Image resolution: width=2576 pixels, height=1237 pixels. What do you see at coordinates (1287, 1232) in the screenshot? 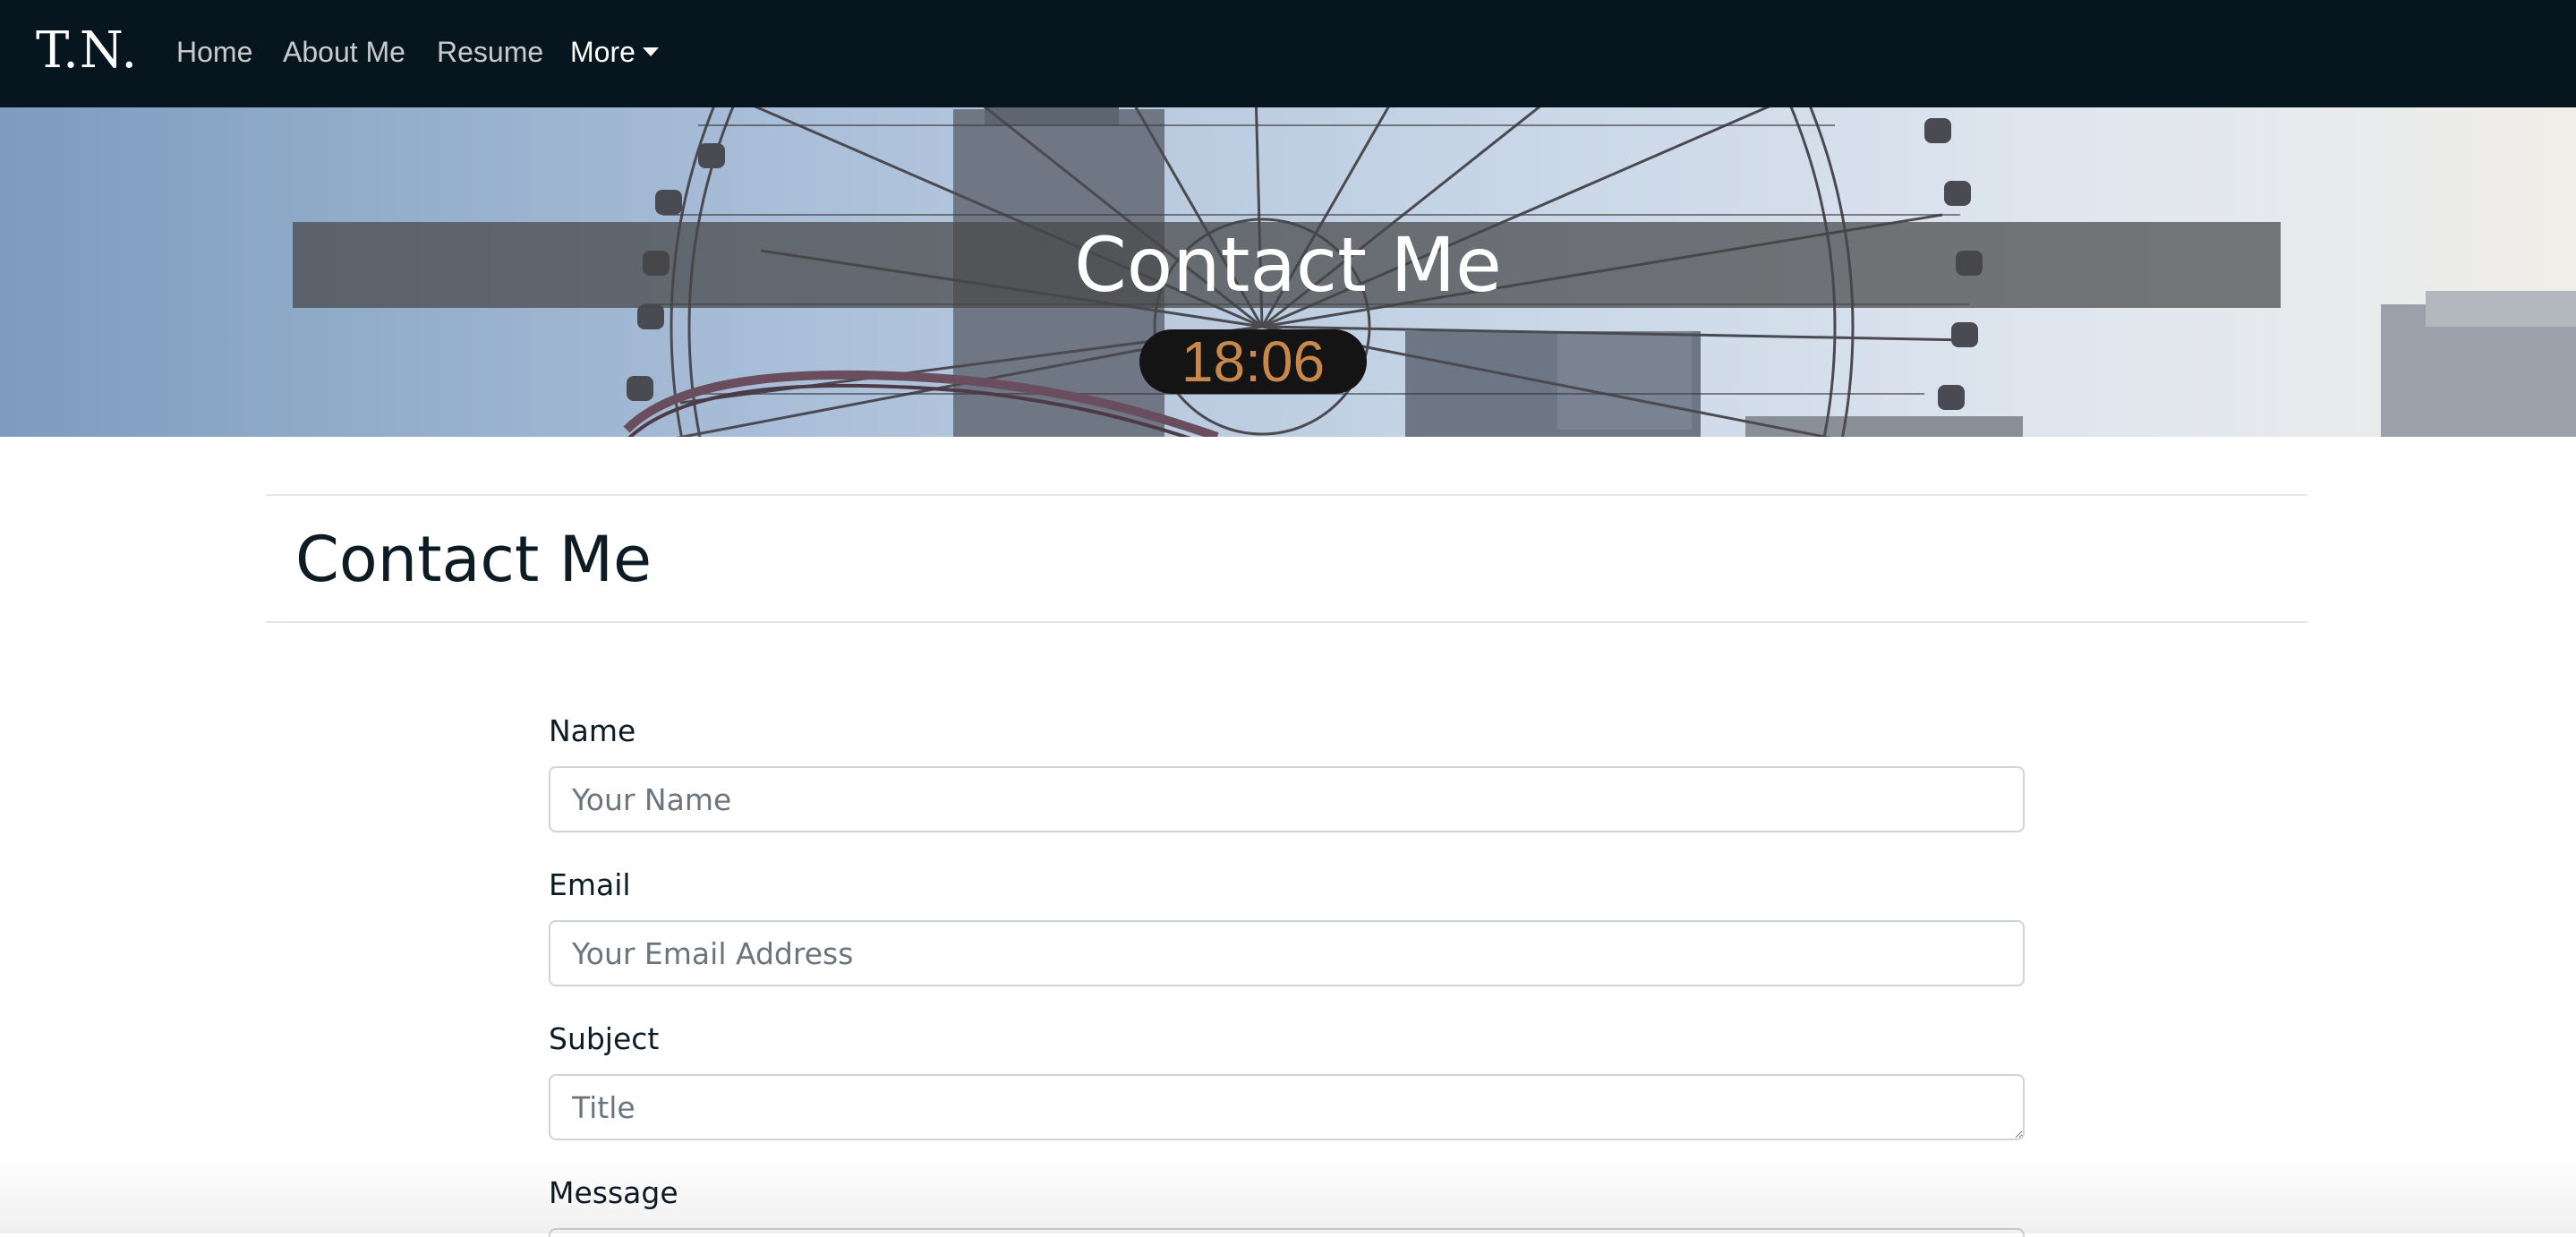
I see `message-input` at bounding box center [1287, 1232].